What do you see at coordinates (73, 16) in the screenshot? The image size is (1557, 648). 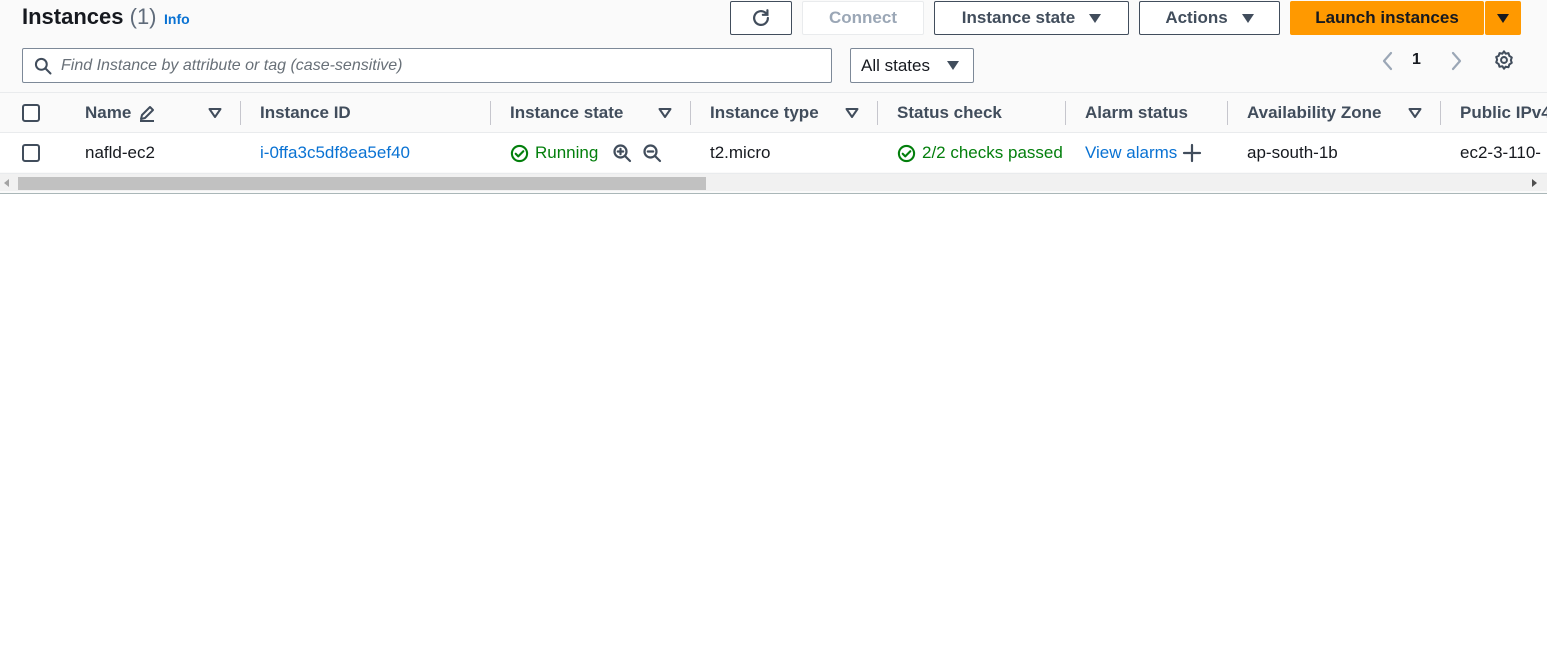 I see `page-title-text: Instances` at bounding box center [73, 16].